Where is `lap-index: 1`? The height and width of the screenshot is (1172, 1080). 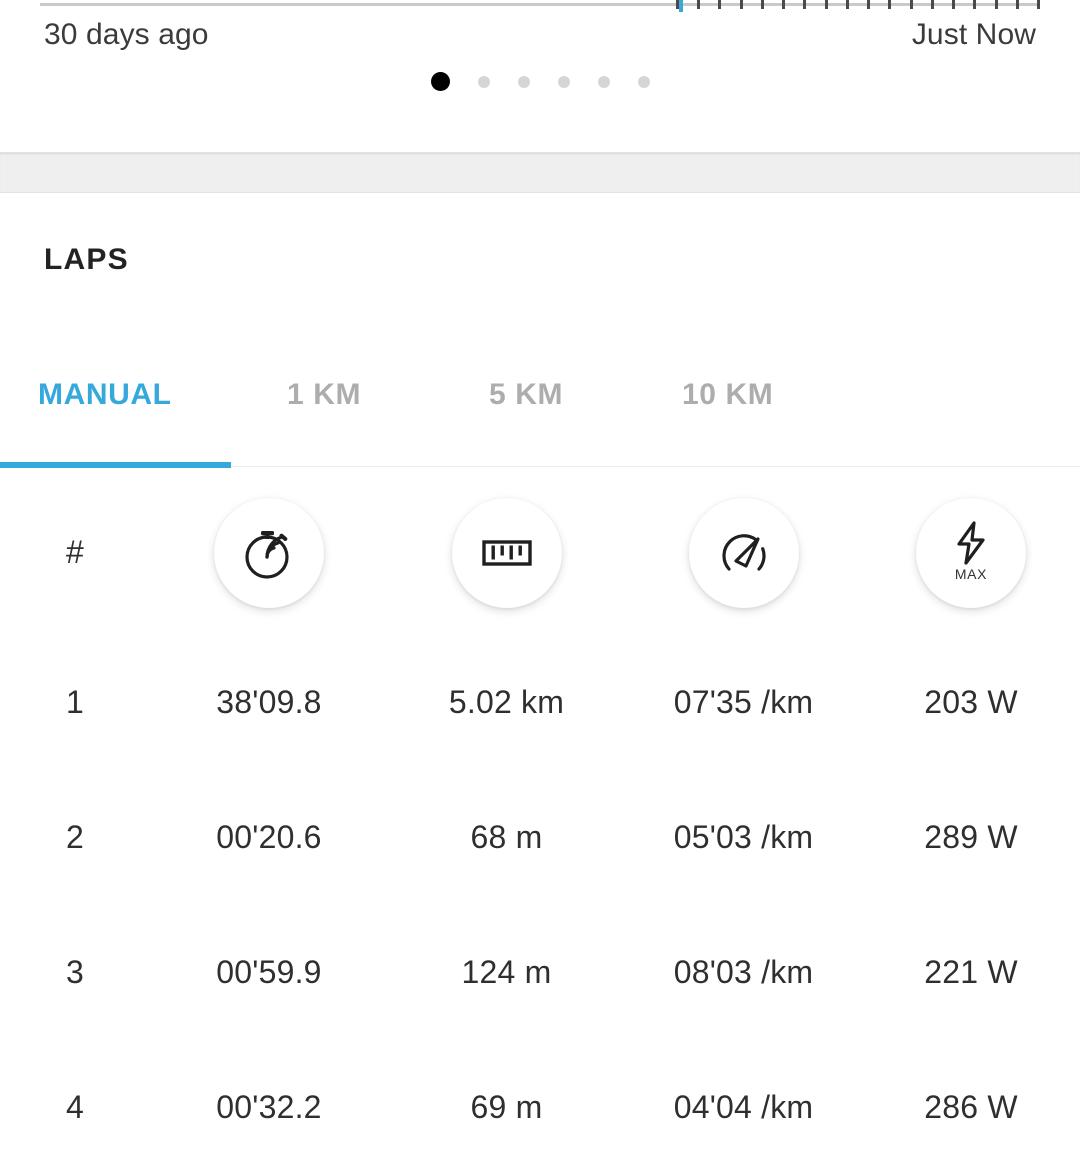 lap-index: 1 is located at coordinates (75, 702).